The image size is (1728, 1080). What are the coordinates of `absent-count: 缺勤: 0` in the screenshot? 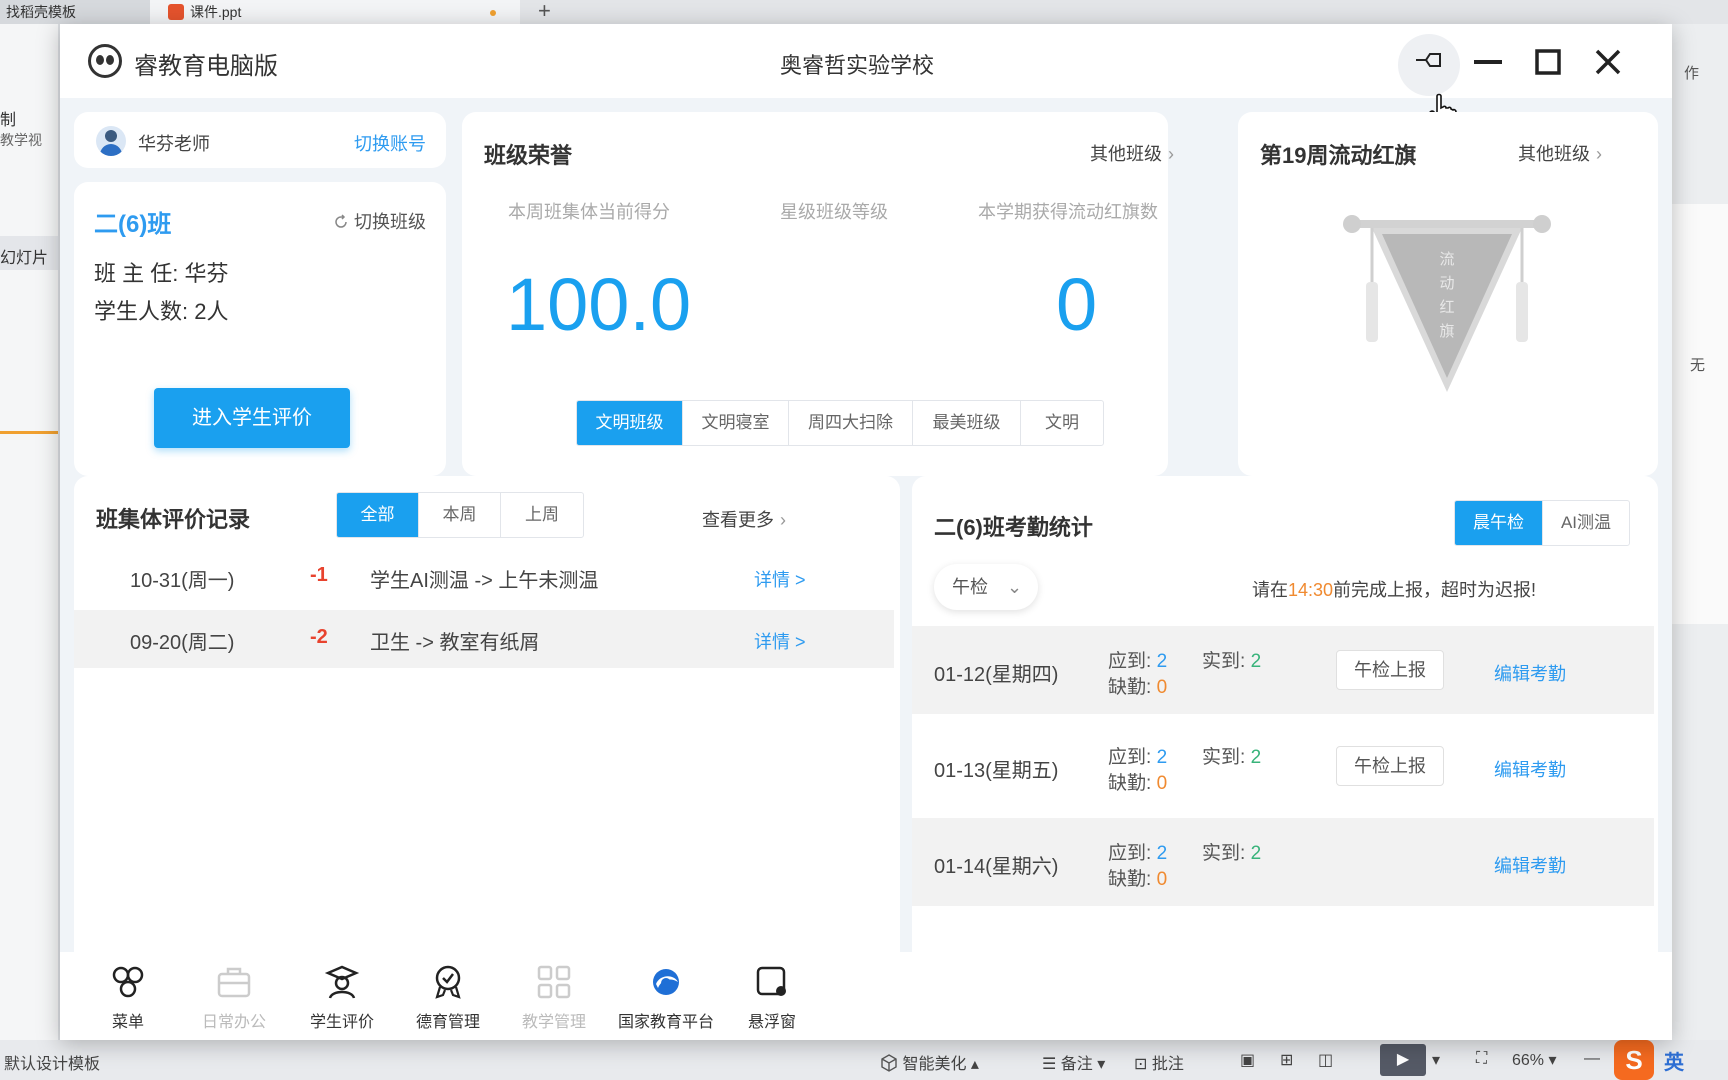 It's located at (1137, 781).